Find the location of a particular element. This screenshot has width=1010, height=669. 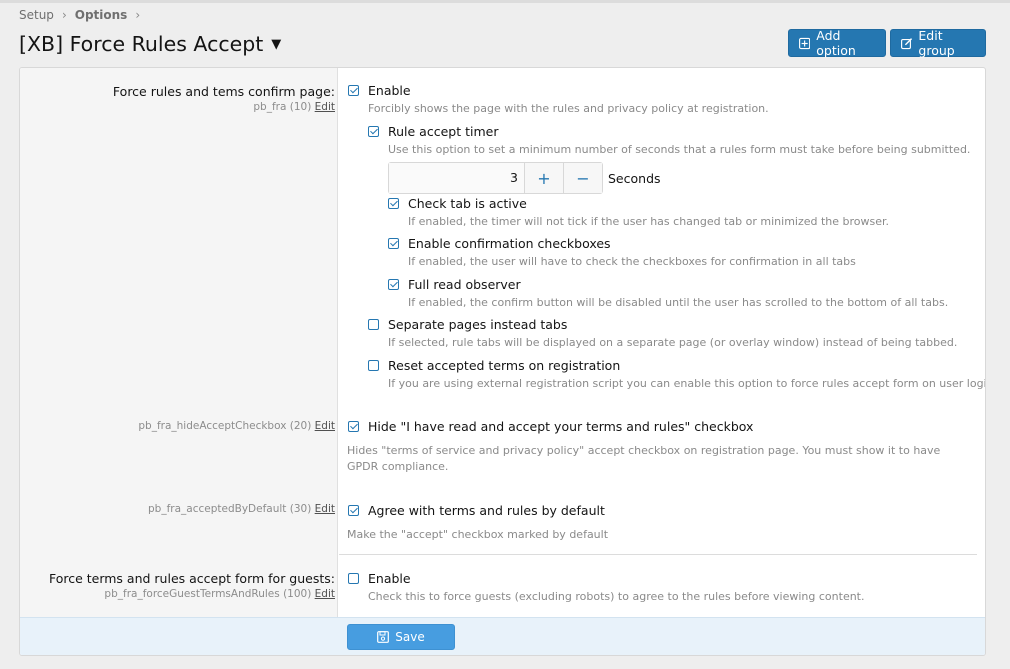

reset-terms-checkbox is located at coordinates (373, 365).